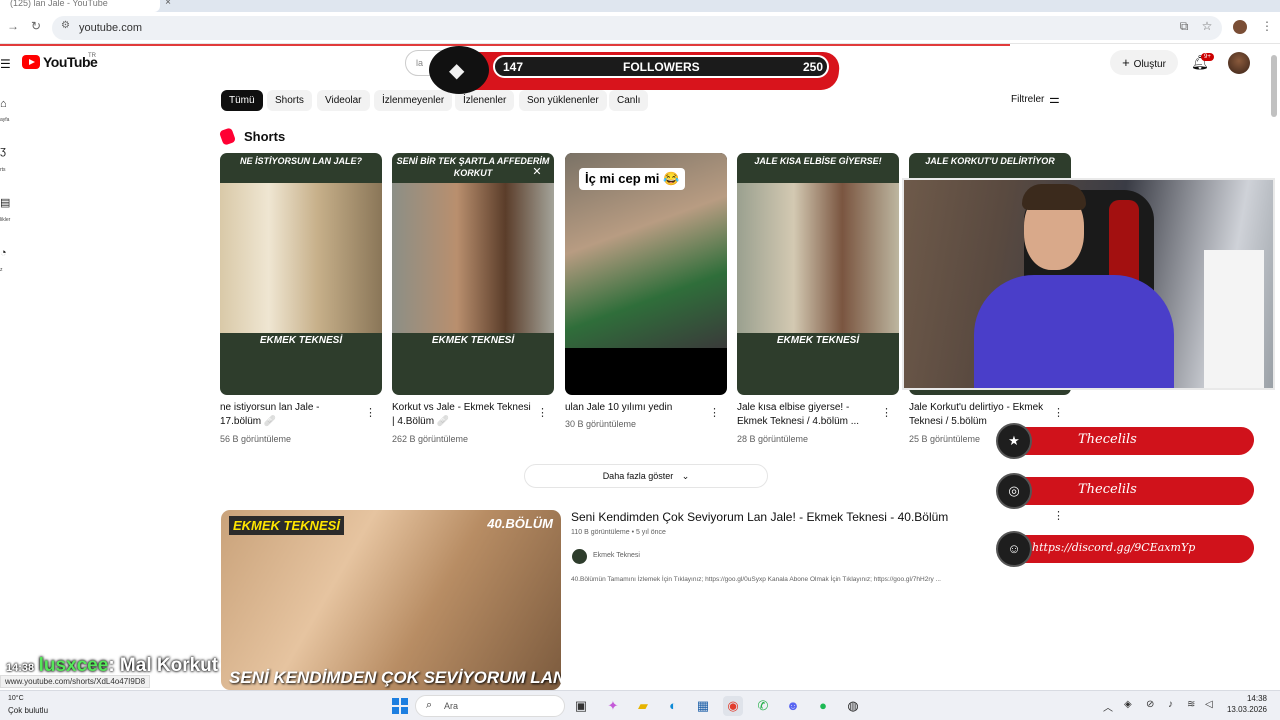 The width and height of the screenshot is (1280, 720). Describe the element at coordinates (1170, 704) in the screenshot. I see `microphone-icon: ♪` at that location.